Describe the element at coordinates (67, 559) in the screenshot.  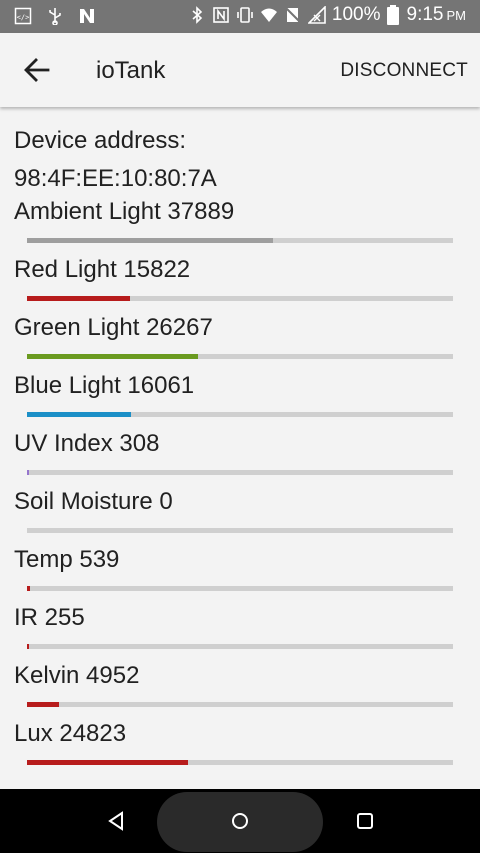
I see `reading-label: Temp 539` at that location.